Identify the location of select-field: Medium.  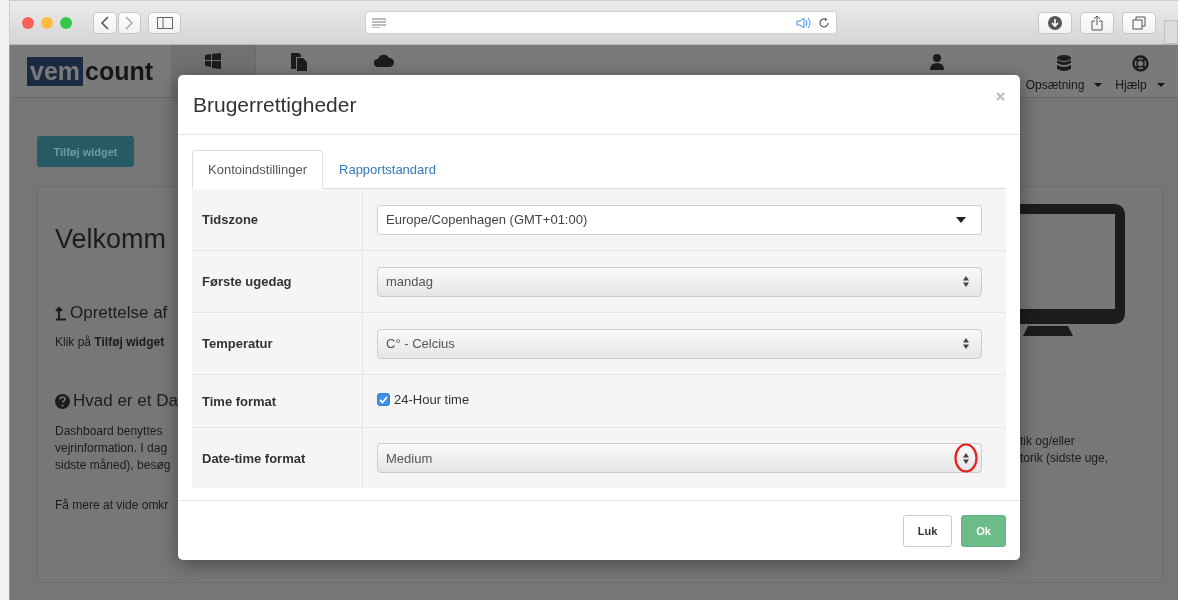
(679, 458).